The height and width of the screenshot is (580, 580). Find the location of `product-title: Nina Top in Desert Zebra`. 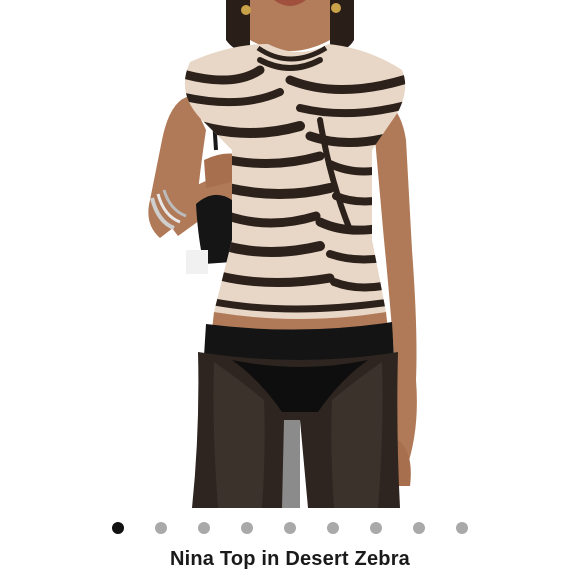

product-title: Nina Top in Desert Zebra is located at coordinates (290, 559).